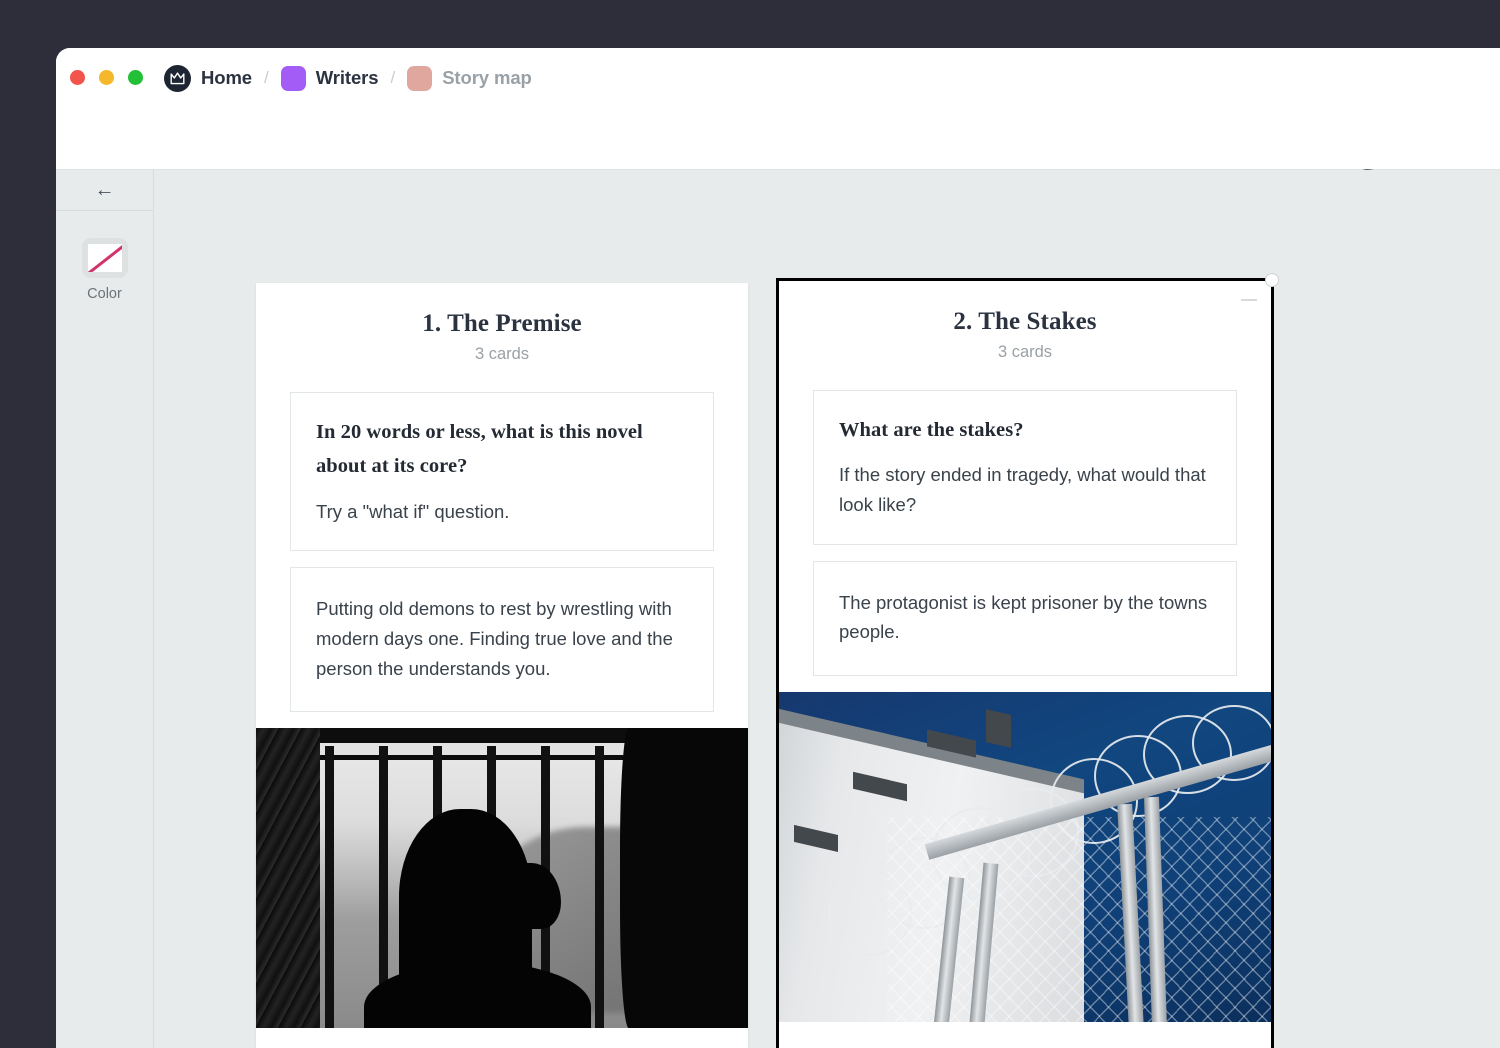  I want to click on color-swatch-icon, so click(105, 258).